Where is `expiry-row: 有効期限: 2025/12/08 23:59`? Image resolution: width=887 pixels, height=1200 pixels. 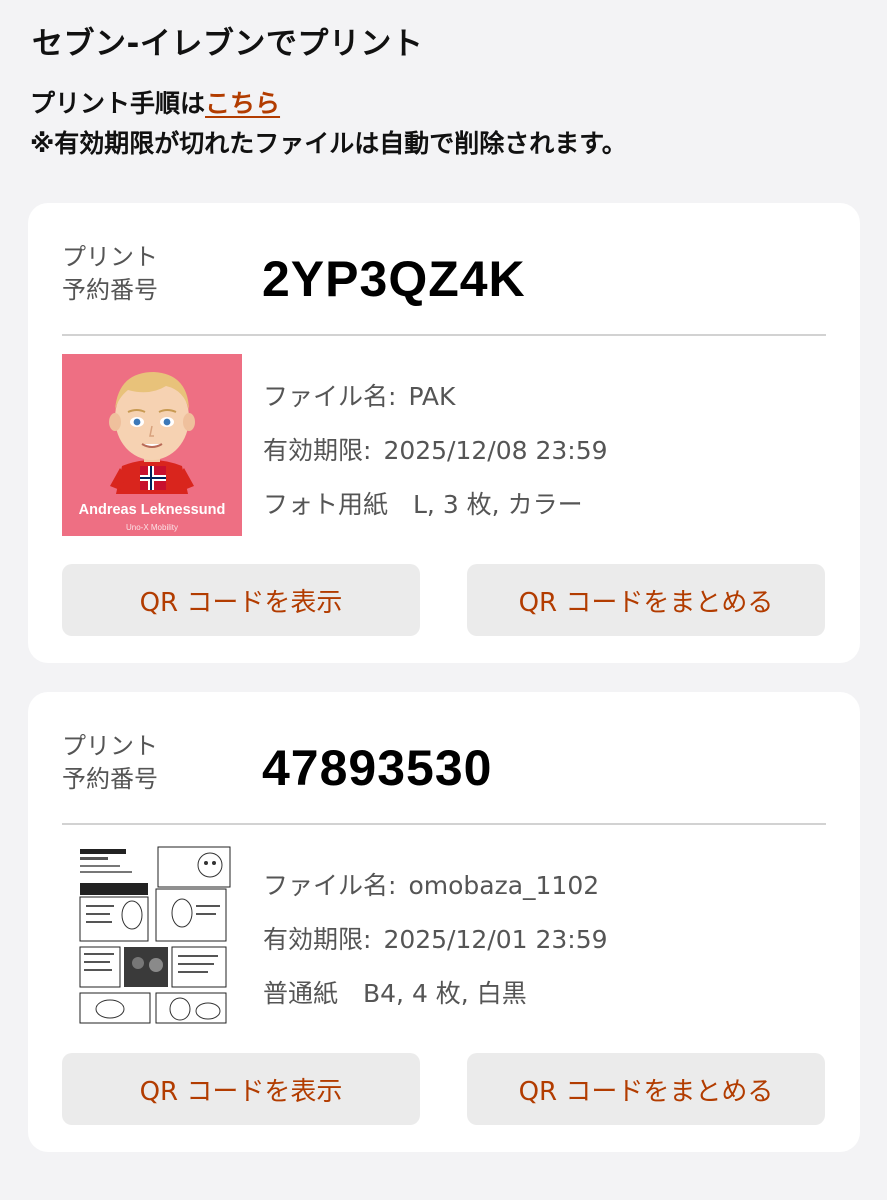
expiry-row: 有効期限: 2025/12/08 23:59 is located at coordinates (435, 451).